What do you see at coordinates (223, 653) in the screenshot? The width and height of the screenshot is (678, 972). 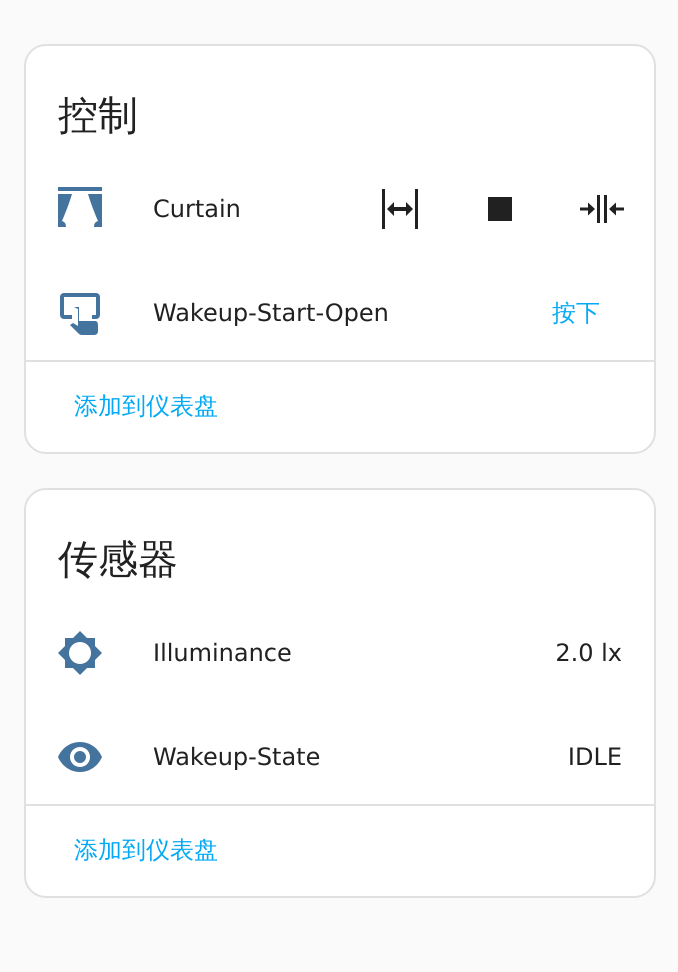 I see `entity-name: Illuminance` at bounding box center [223, 653].